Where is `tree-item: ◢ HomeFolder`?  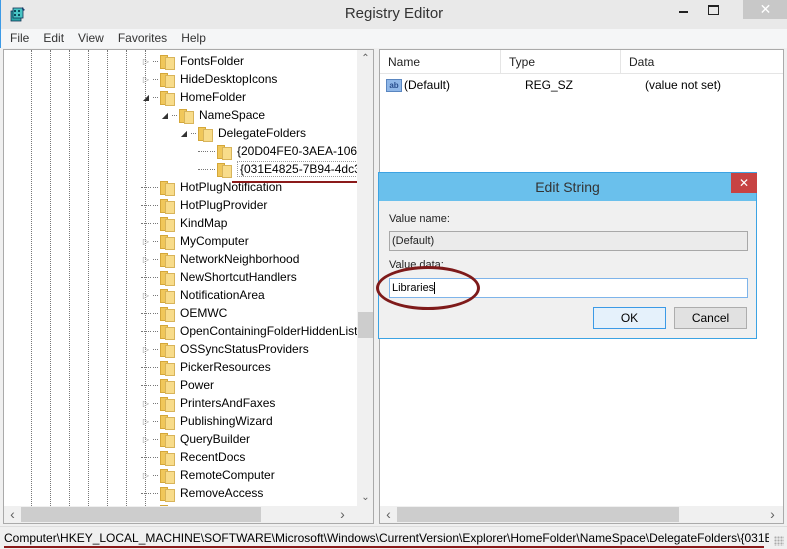
tree-item: ◢ HomeFolder is located at coordinates (193, 97).